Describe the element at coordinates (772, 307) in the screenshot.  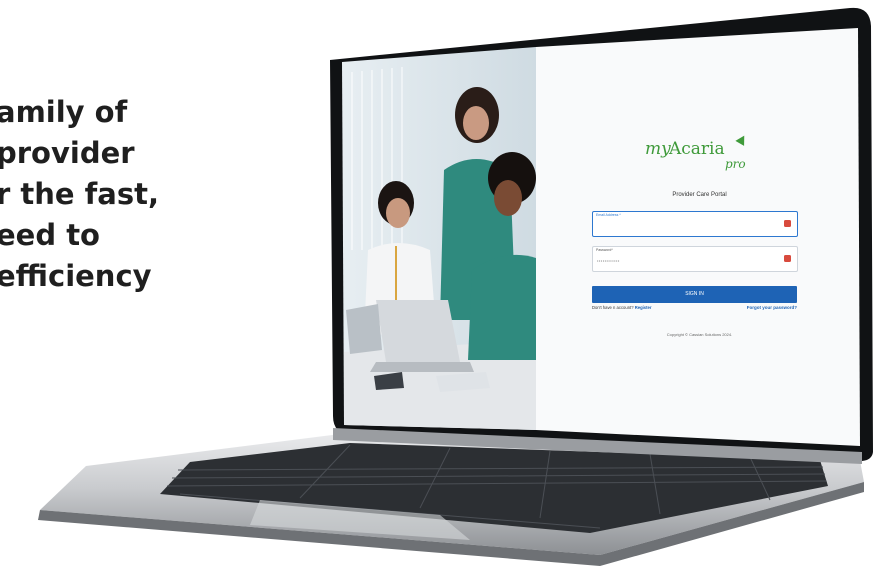
I see `forgot-password-link: Forgot your password?` at that location.